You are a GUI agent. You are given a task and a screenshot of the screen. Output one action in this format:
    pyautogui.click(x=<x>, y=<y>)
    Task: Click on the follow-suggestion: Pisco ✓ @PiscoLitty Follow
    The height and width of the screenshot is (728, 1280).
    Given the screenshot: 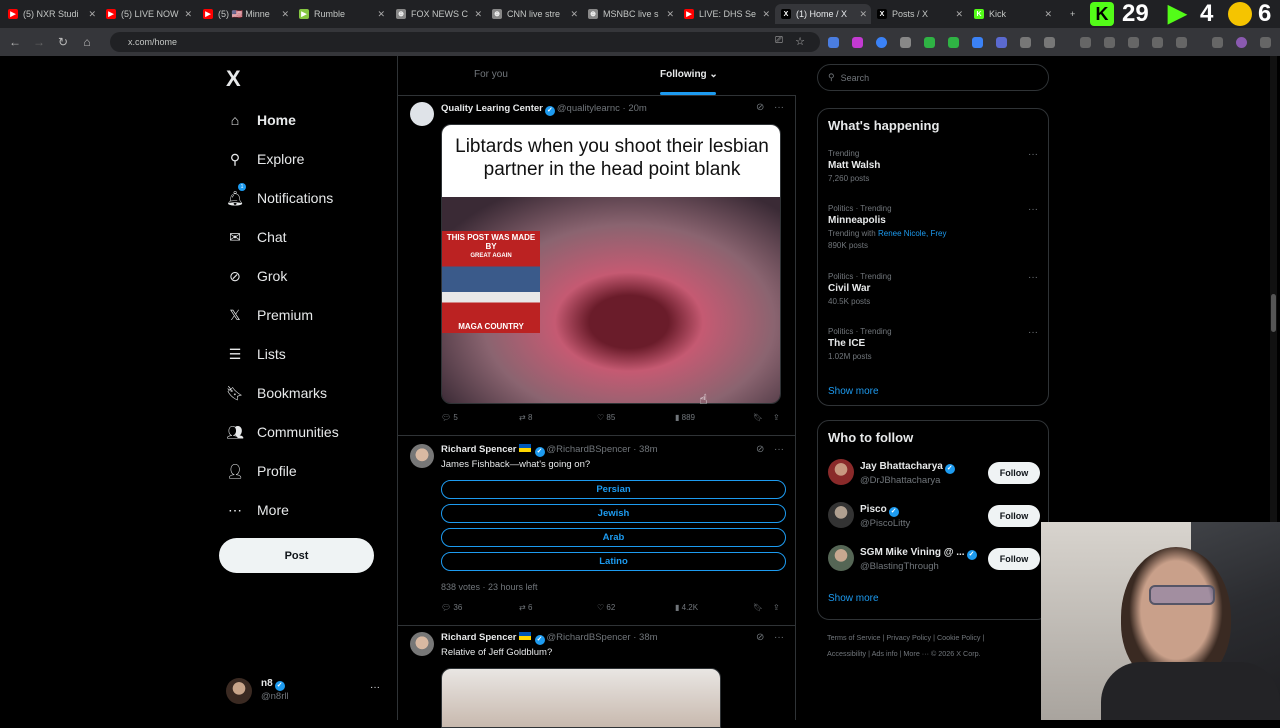 What is the action you would take?
    pyautogui.click(x=934, y=517)
    